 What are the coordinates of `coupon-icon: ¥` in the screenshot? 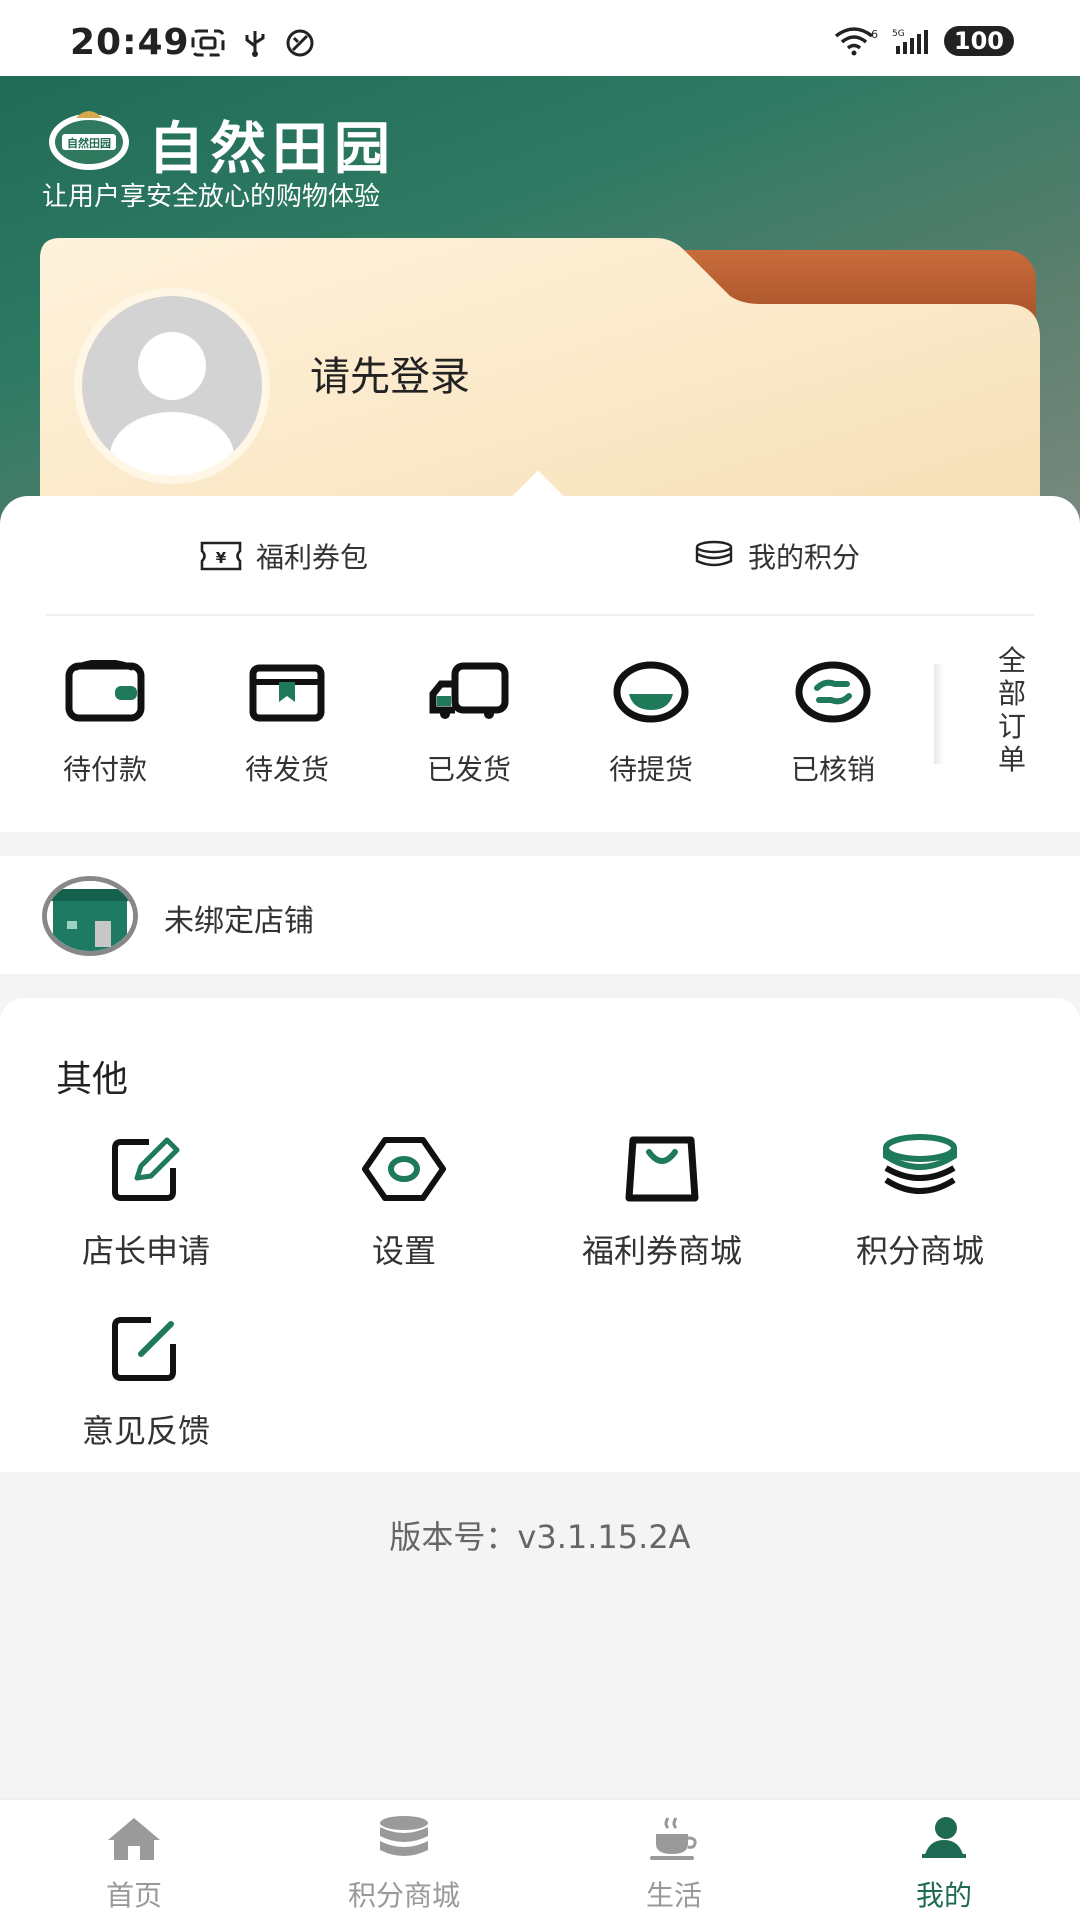 It's located at (221, 556).